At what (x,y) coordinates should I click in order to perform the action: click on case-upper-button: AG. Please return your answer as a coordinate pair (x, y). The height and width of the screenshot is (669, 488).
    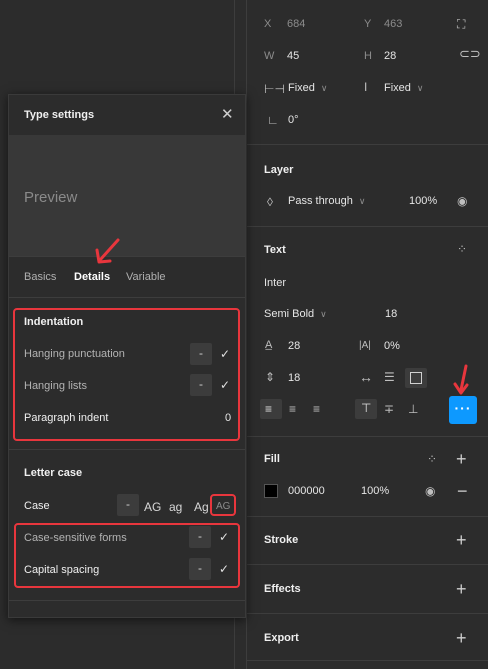
    Looking at the image, I should click on (152, 507).